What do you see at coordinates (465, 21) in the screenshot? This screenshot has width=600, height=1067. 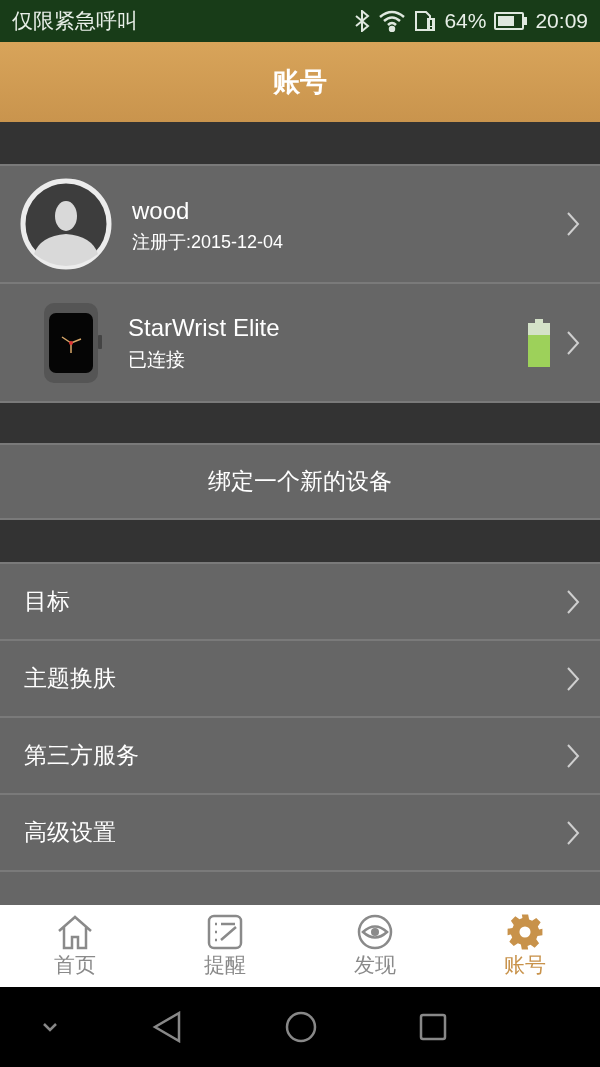 I see `battery-percent: 64%` at bounding box center [465, 21].